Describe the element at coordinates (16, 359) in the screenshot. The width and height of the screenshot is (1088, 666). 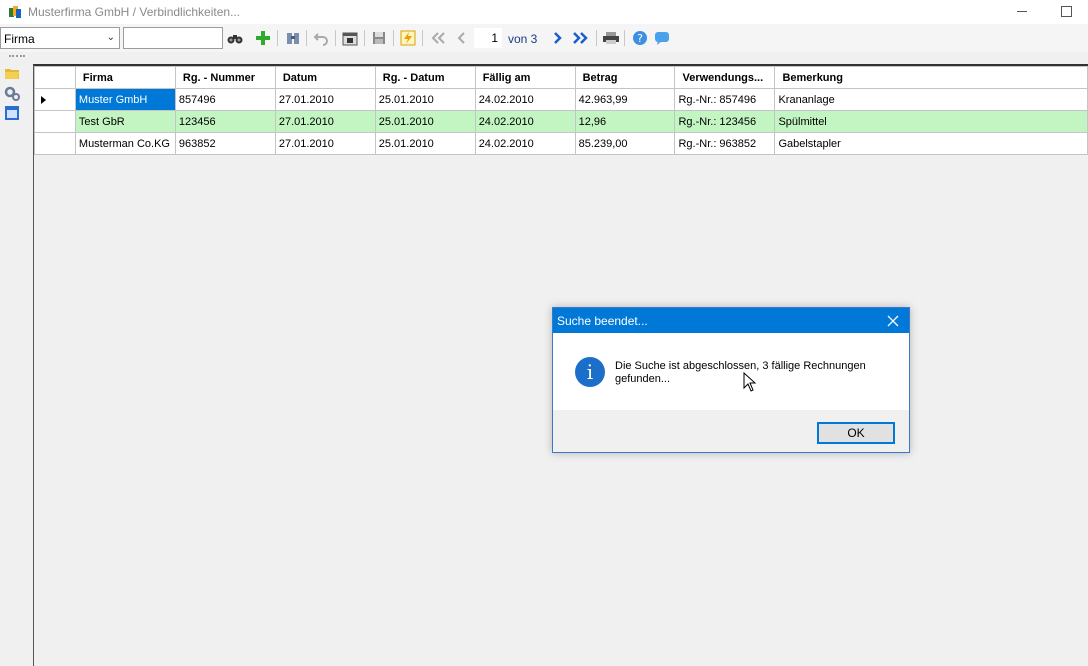
I see `side-toolbar` at that location.